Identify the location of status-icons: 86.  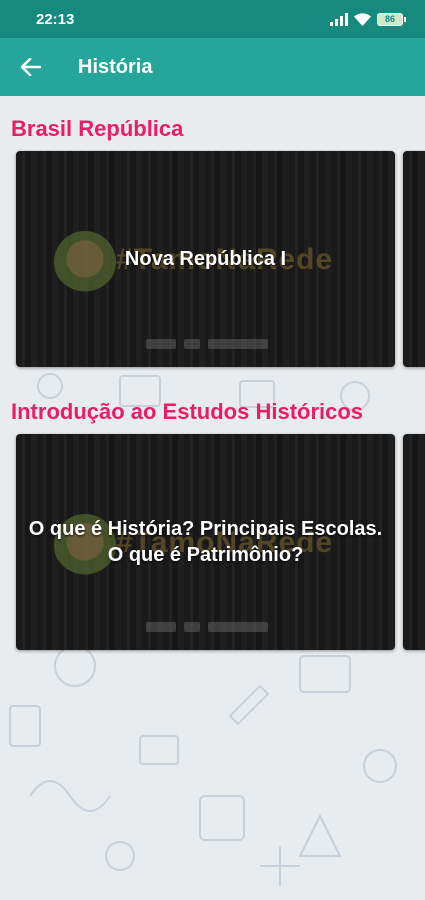
(368, 19).